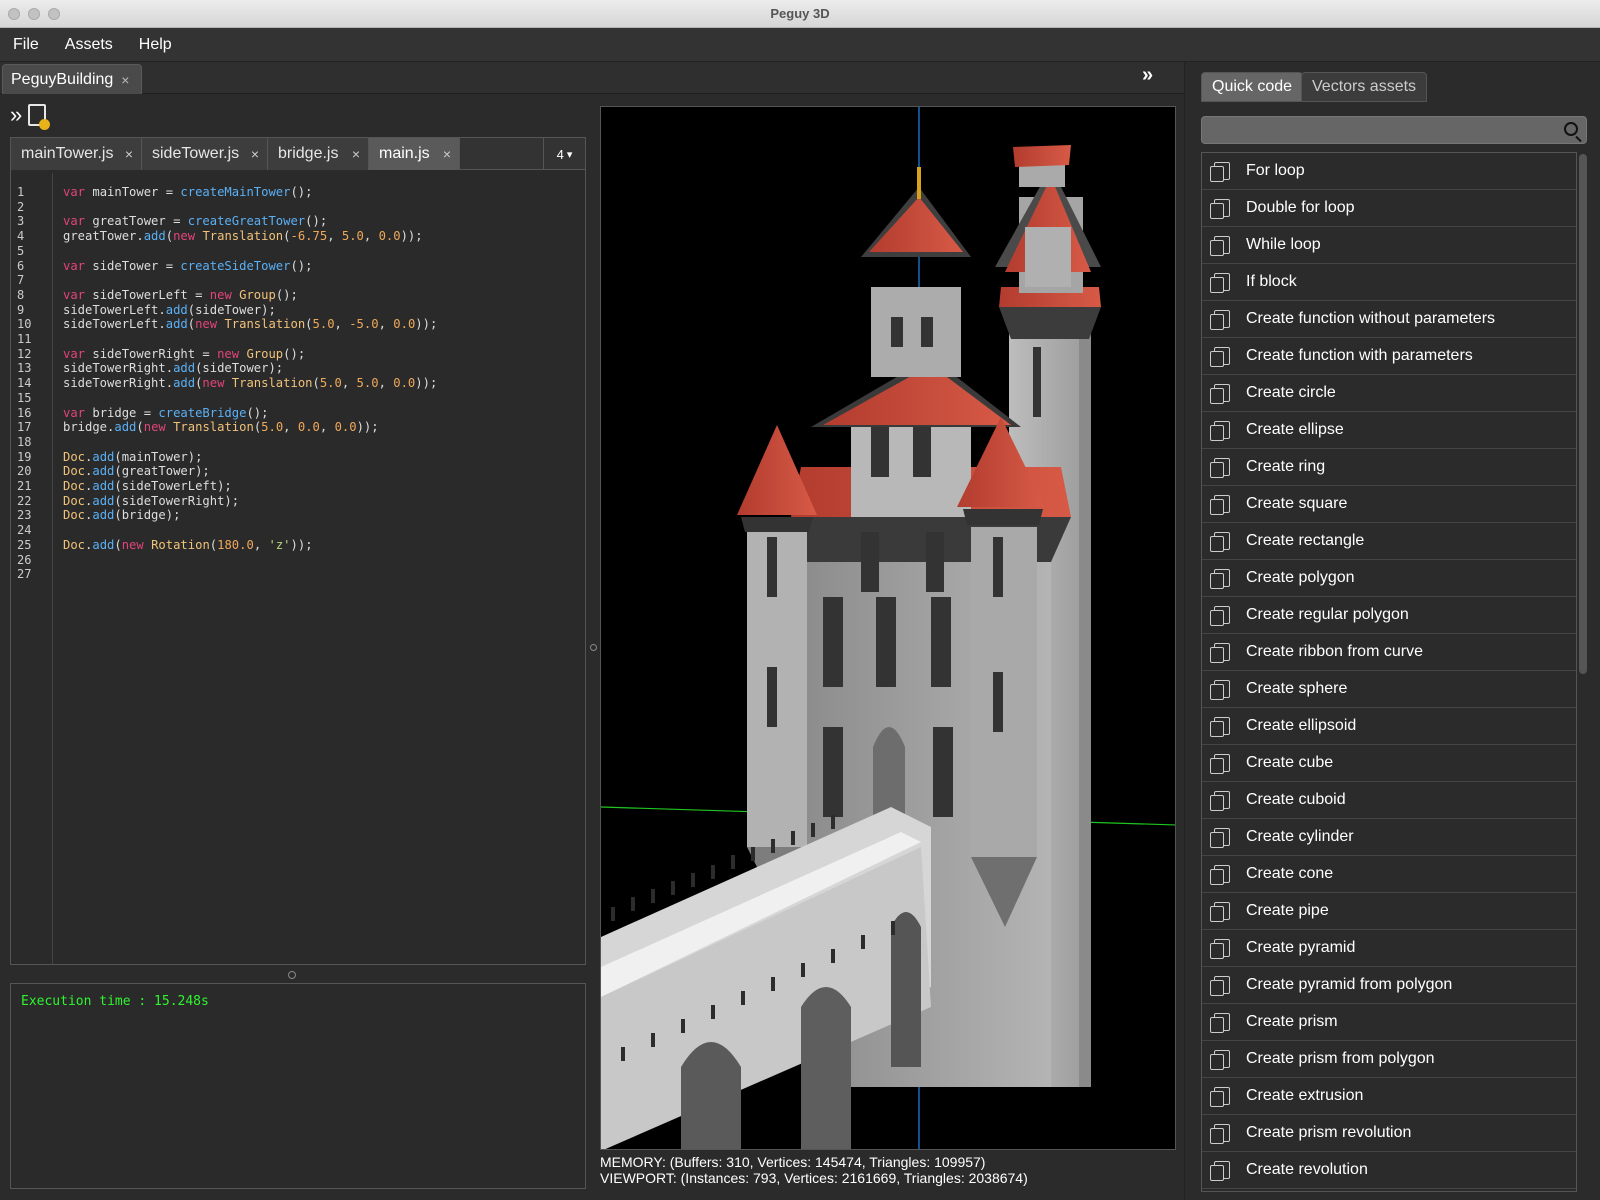 The width and height of the screenshot is (1600, 1200). What do you see at coordinates (1389, 1022) in the screenshot?
I see `list-item: Create prism` at bounding box center [1389, 1022].